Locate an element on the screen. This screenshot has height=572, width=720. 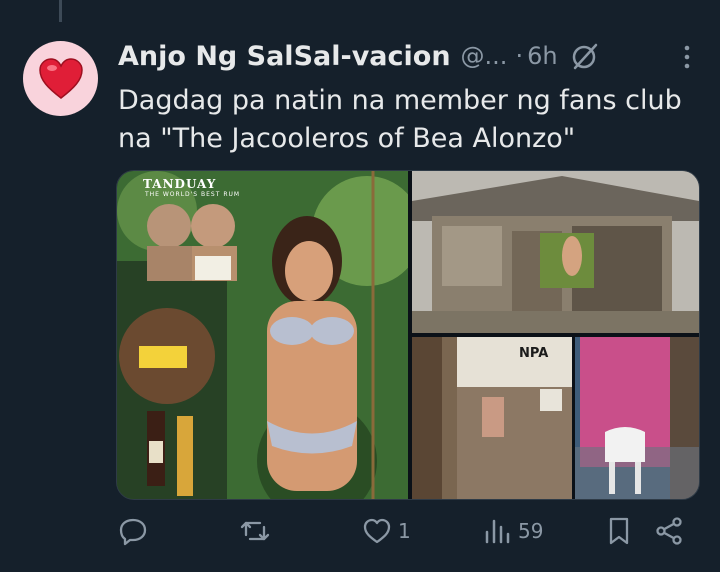
heart-avatar-icon is located at coordinates (60, 78).